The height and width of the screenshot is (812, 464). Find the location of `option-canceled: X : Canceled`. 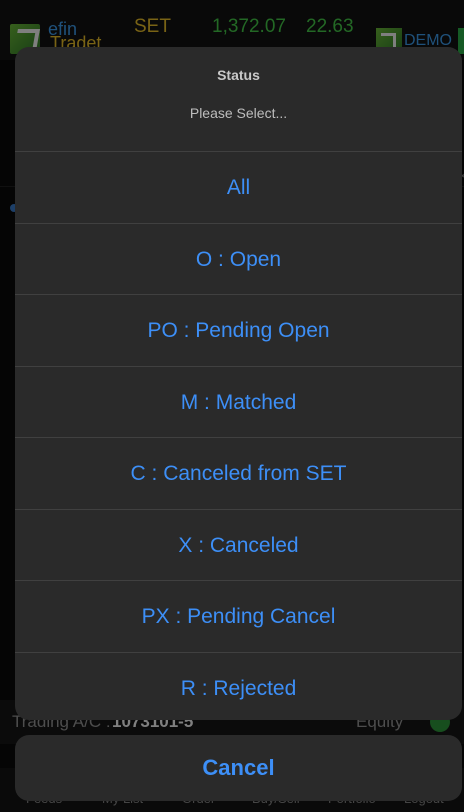

option-canceled: X : Canceled is located at coordinates (238, 545).